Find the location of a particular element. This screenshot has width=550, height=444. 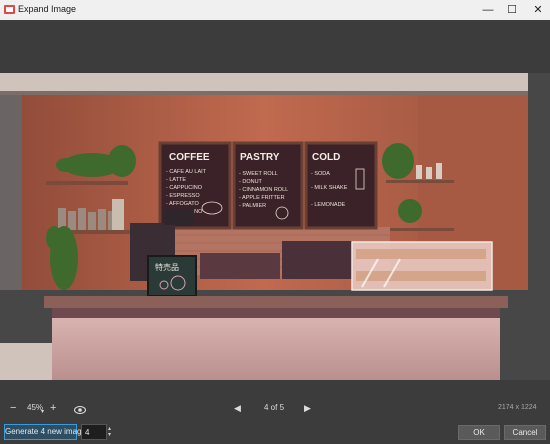

previous-image-button: ◀ is located at coordinates (237, 408).